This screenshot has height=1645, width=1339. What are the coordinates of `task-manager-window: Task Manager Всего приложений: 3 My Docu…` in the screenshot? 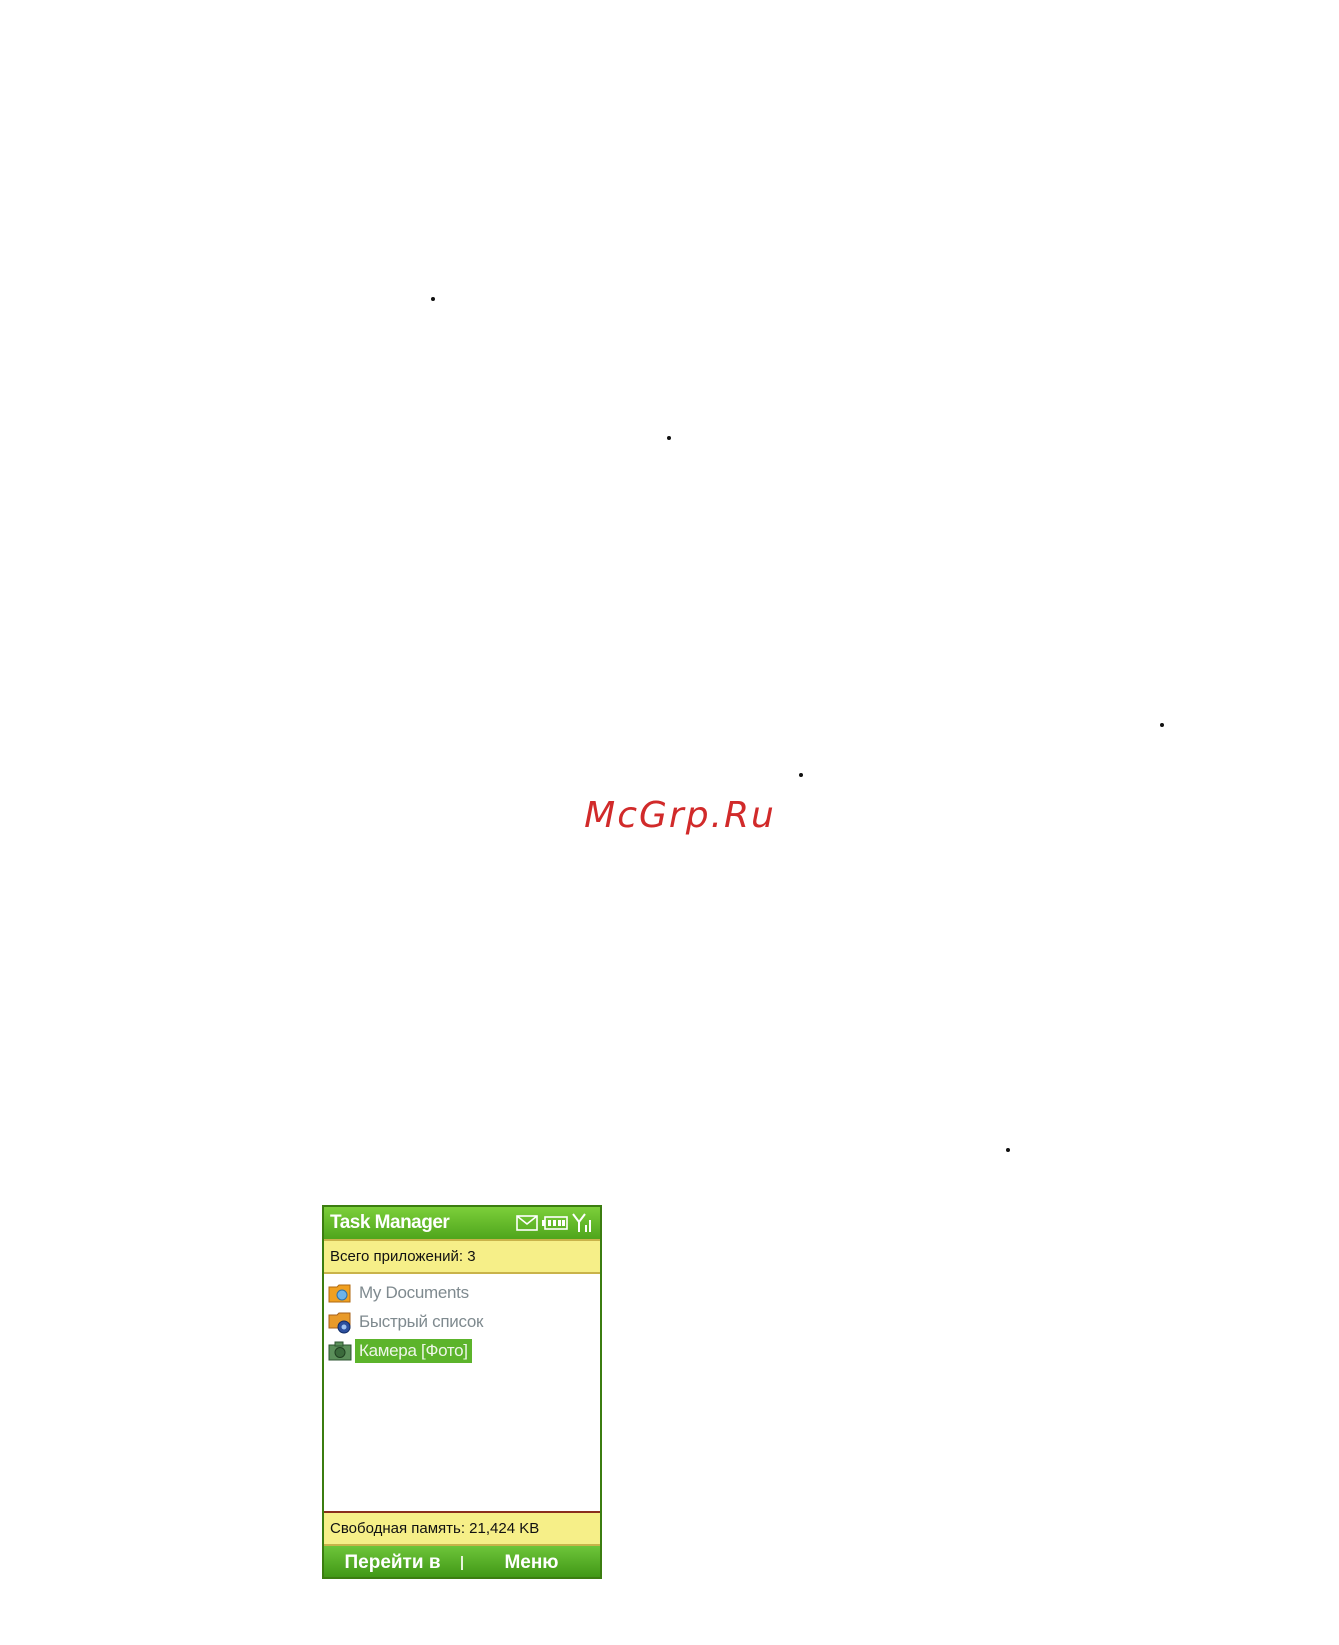 It's located at (462, 1392).